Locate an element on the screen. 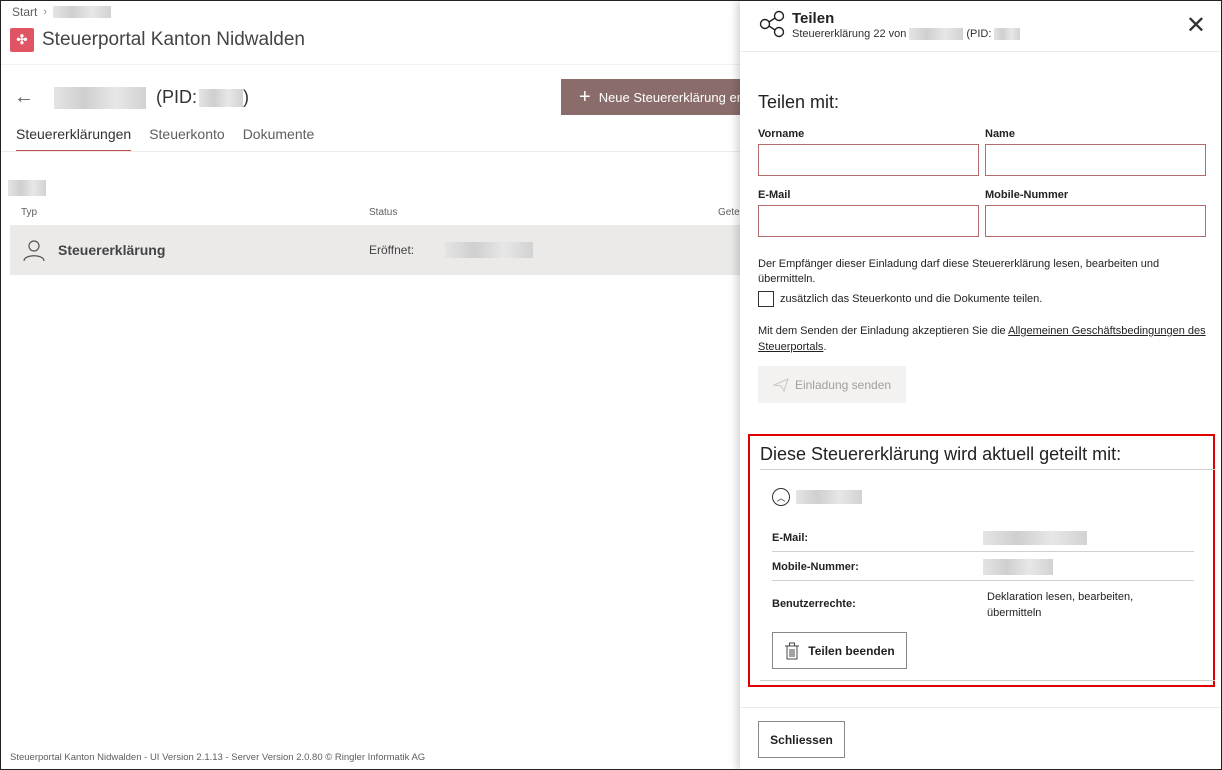  new-tax-return-label: Neue Steuererklärung eröf is located at coordinates (669, 97).